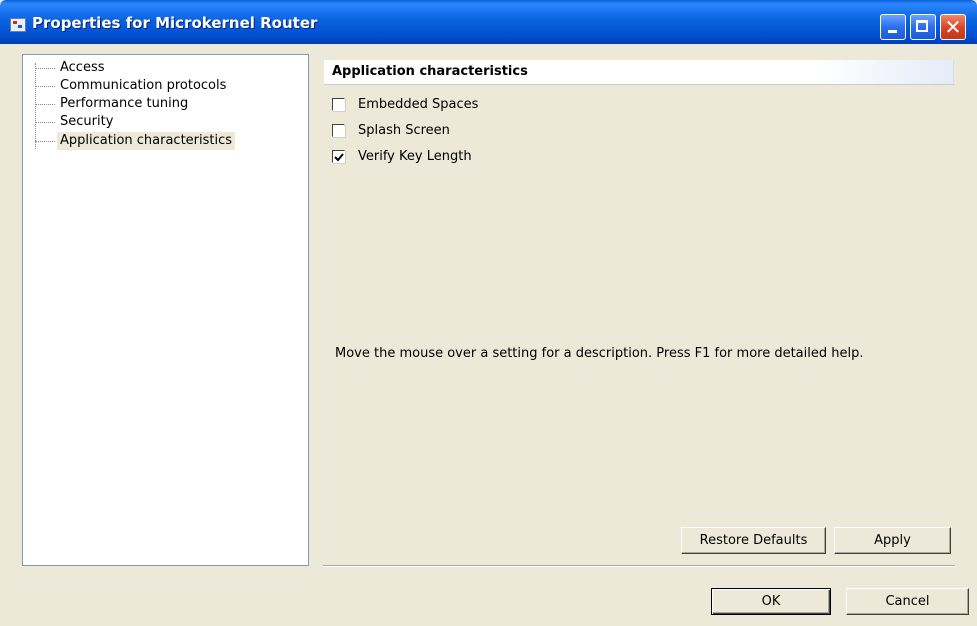 This screenshot has height=626, width=977. What do you see at coordinates (893, 27) in the screenshot?
I see `minimize-button` at bounding box center [893, 27].